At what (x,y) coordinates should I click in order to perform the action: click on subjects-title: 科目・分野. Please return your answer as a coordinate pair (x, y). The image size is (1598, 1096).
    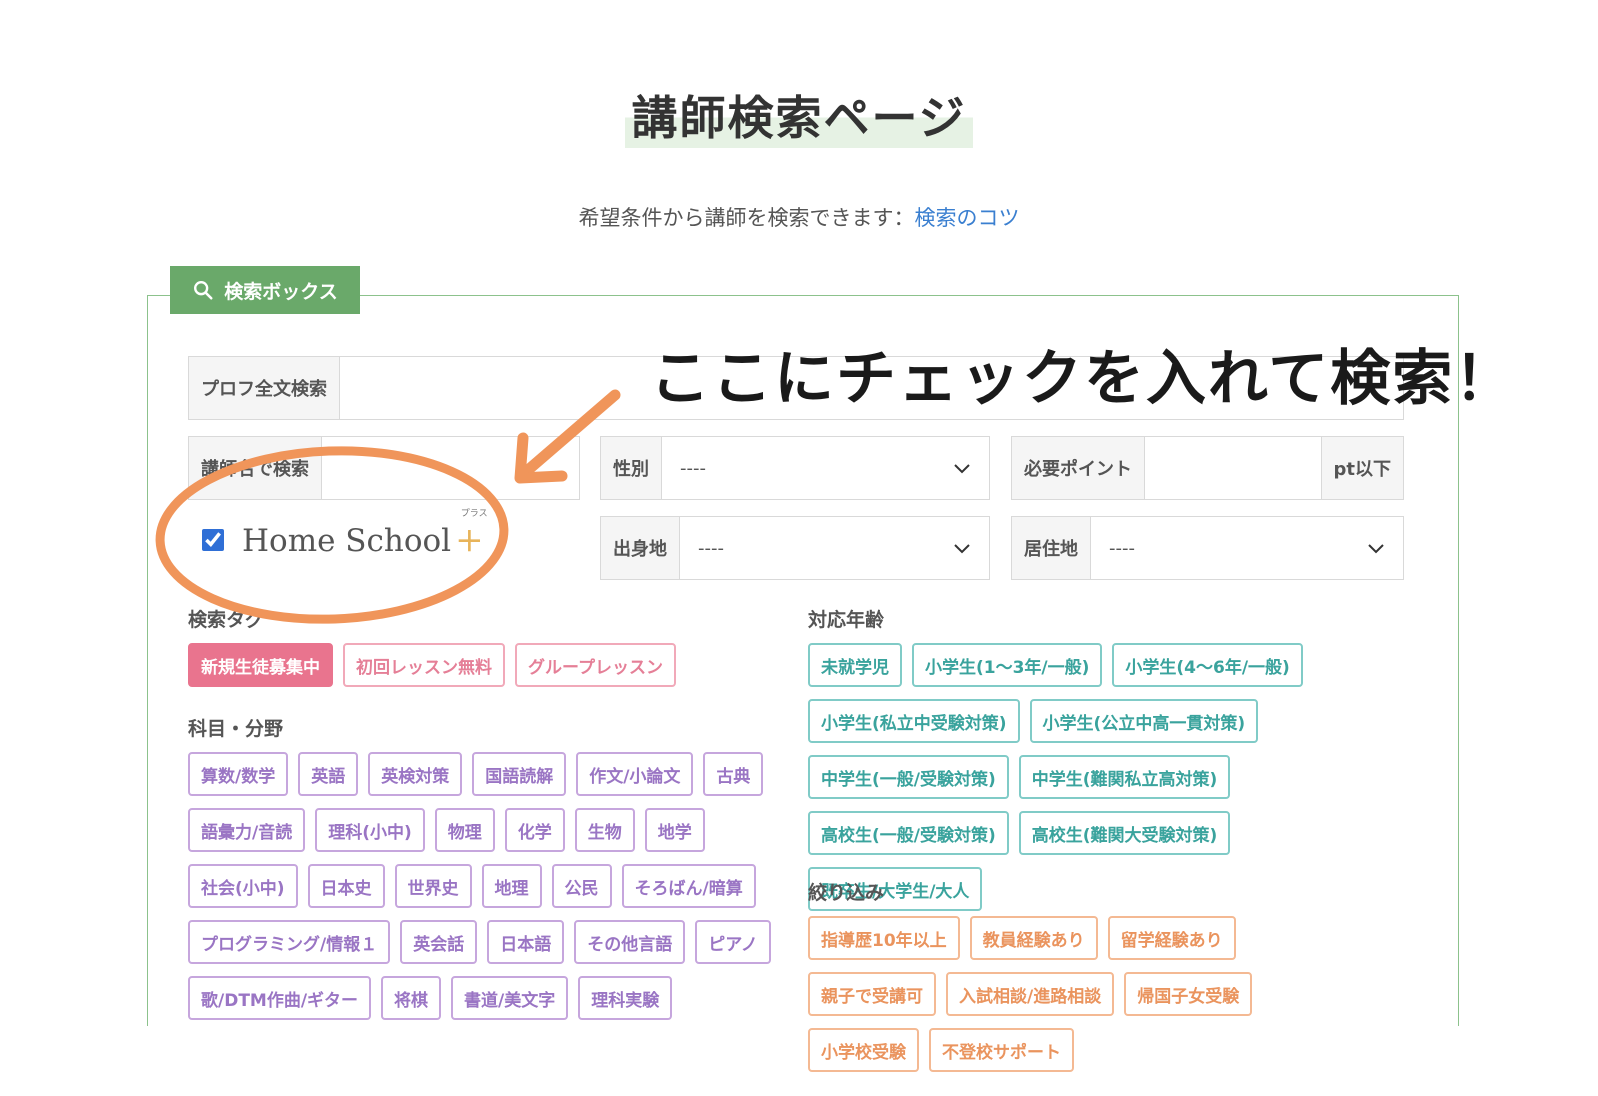
    Looking at the image, I should click on (236, 729).